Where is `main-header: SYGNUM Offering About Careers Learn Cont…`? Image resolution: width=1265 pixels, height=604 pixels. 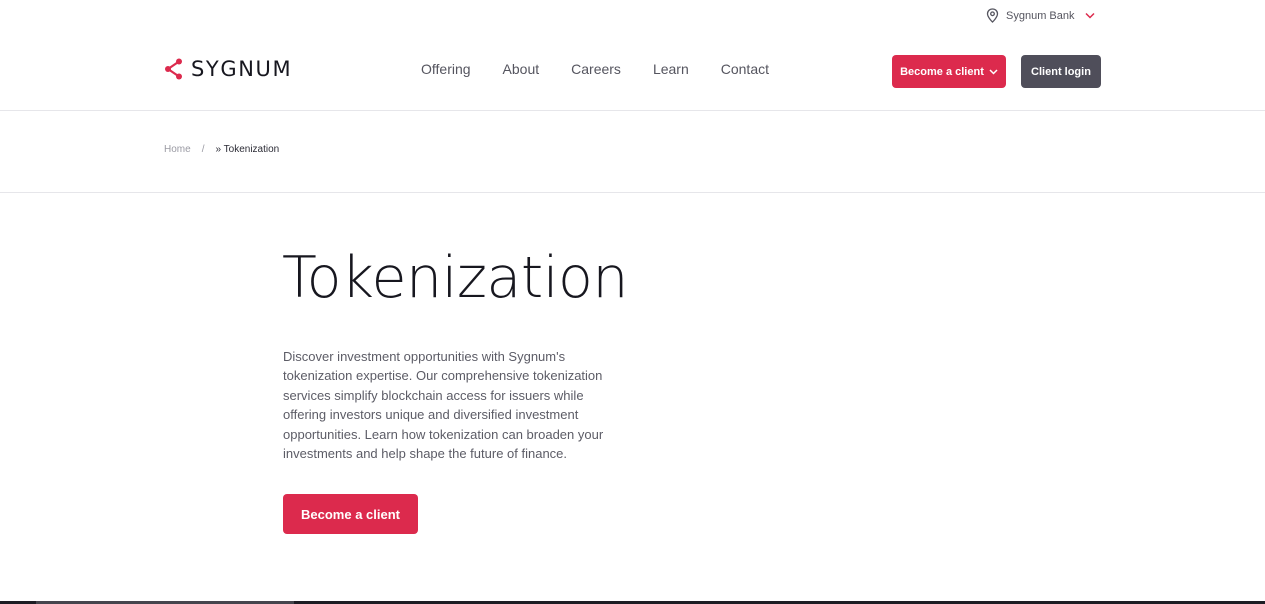
main-header: SYGNUM Offering About Careers Learn Cont… is located at coordinates (632, 70).